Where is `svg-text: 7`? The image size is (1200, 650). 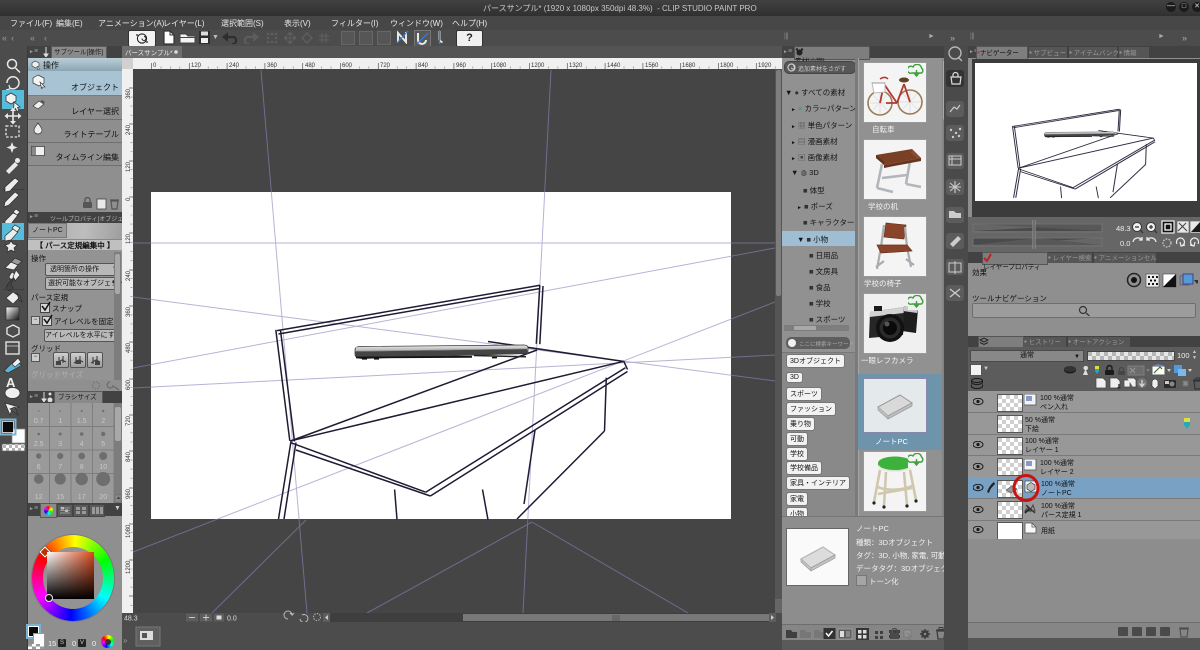 svg-text: 7 is located at coordinates (60, 467).